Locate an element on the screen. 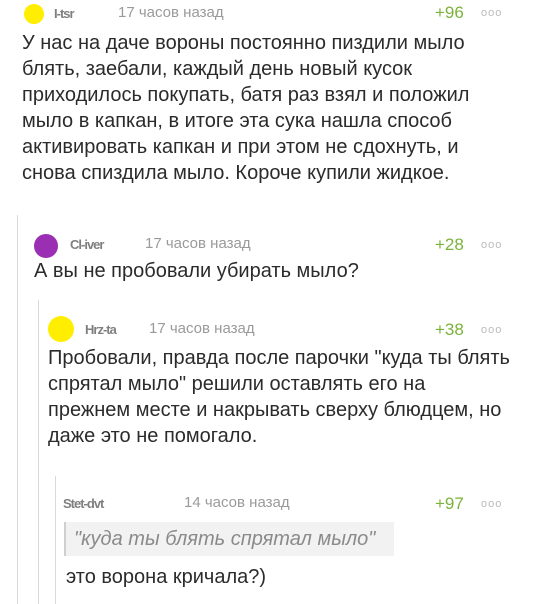  comment-time: 14 часов назад is located at coordinates (237, 502).